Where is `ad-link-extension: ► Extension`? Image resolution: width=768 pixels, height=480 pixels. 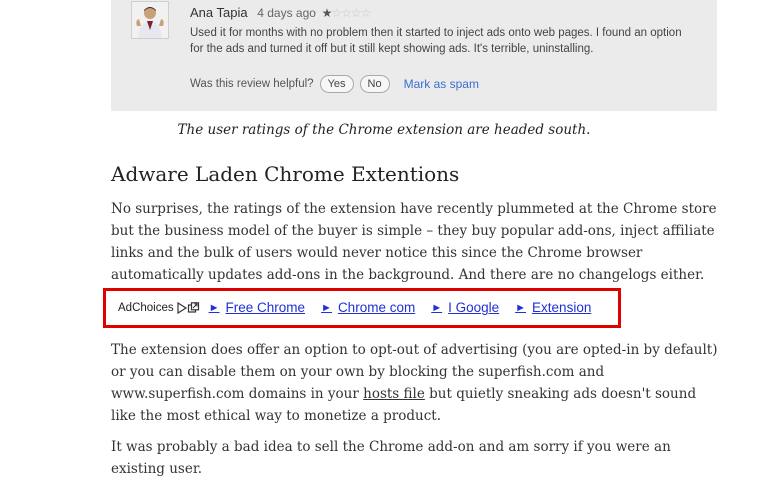 ad-link-extension: ► Extension is located at coordinates (553, 307).